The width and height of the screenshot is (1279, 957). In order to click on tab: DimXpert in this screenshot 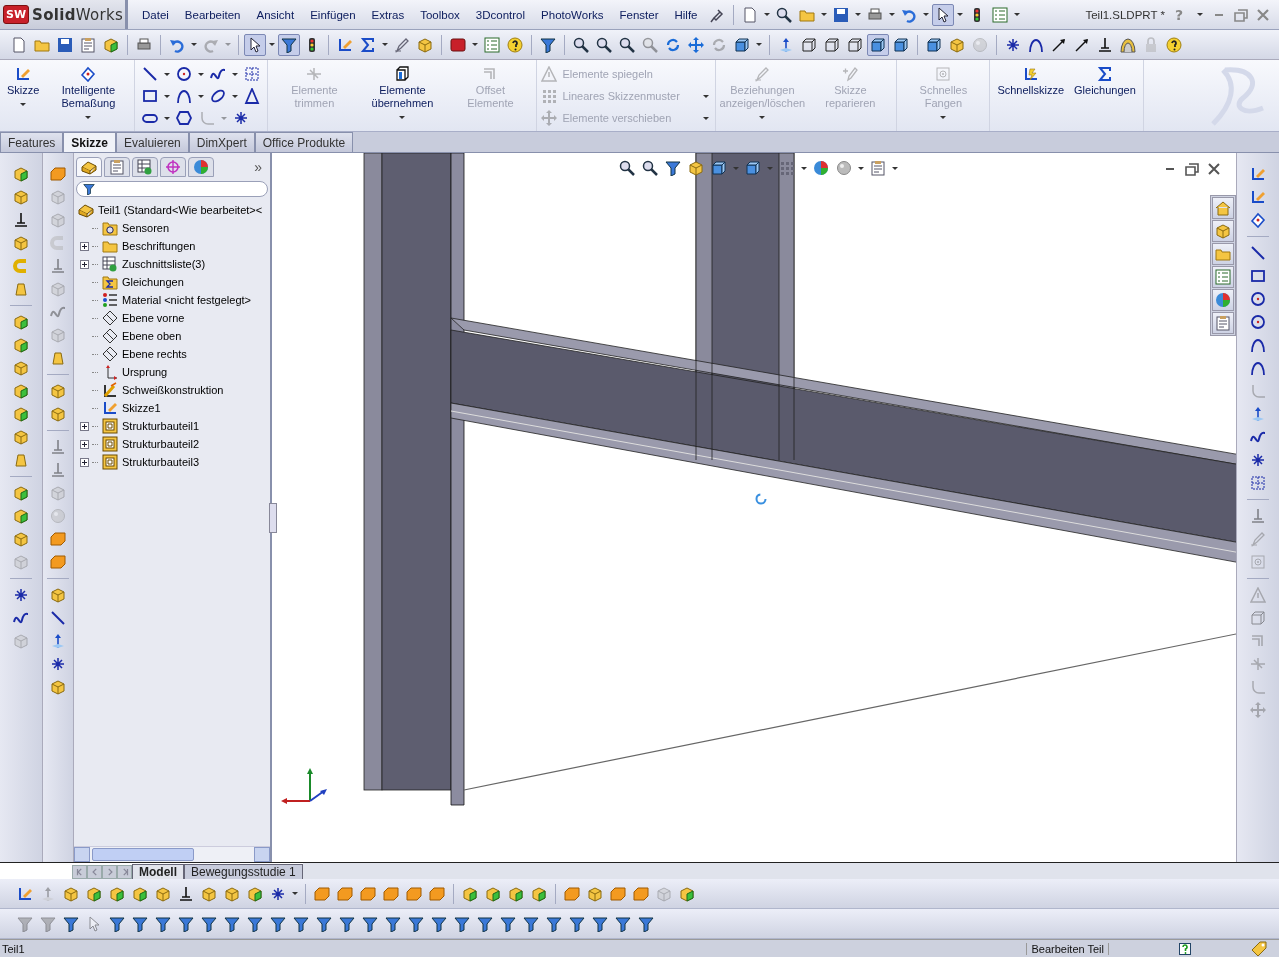, I will do `click(221, 142)`.